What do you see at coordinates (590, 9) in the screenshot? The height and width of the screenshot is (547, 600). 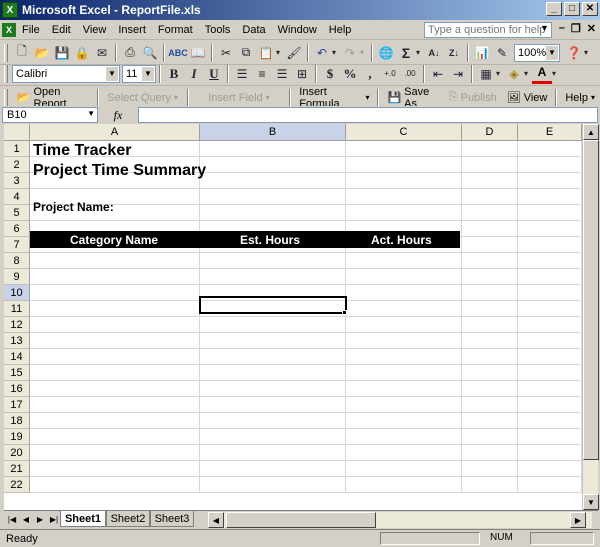 I see `close-button: ✕` at bounding box center [590, 9].